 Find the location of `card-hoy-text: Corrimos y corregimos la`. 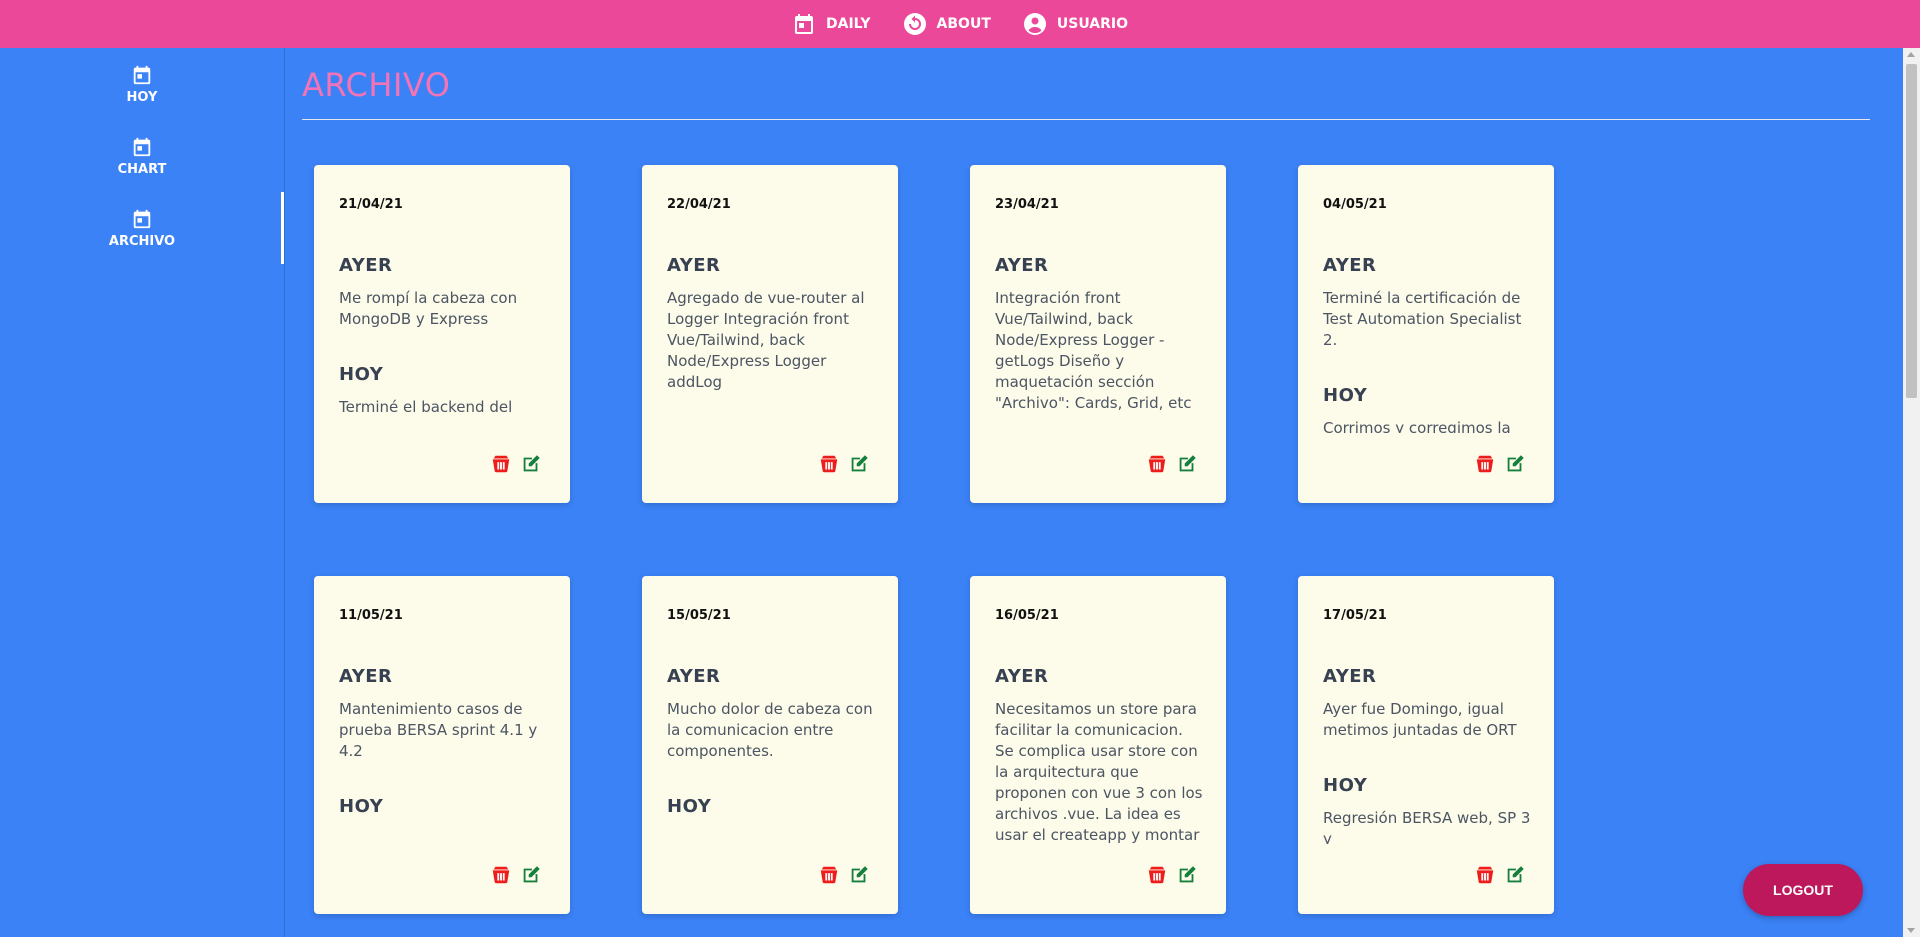

card-hoy-text: Corrimos y corregimos la is located at coordinates (1417, 426).